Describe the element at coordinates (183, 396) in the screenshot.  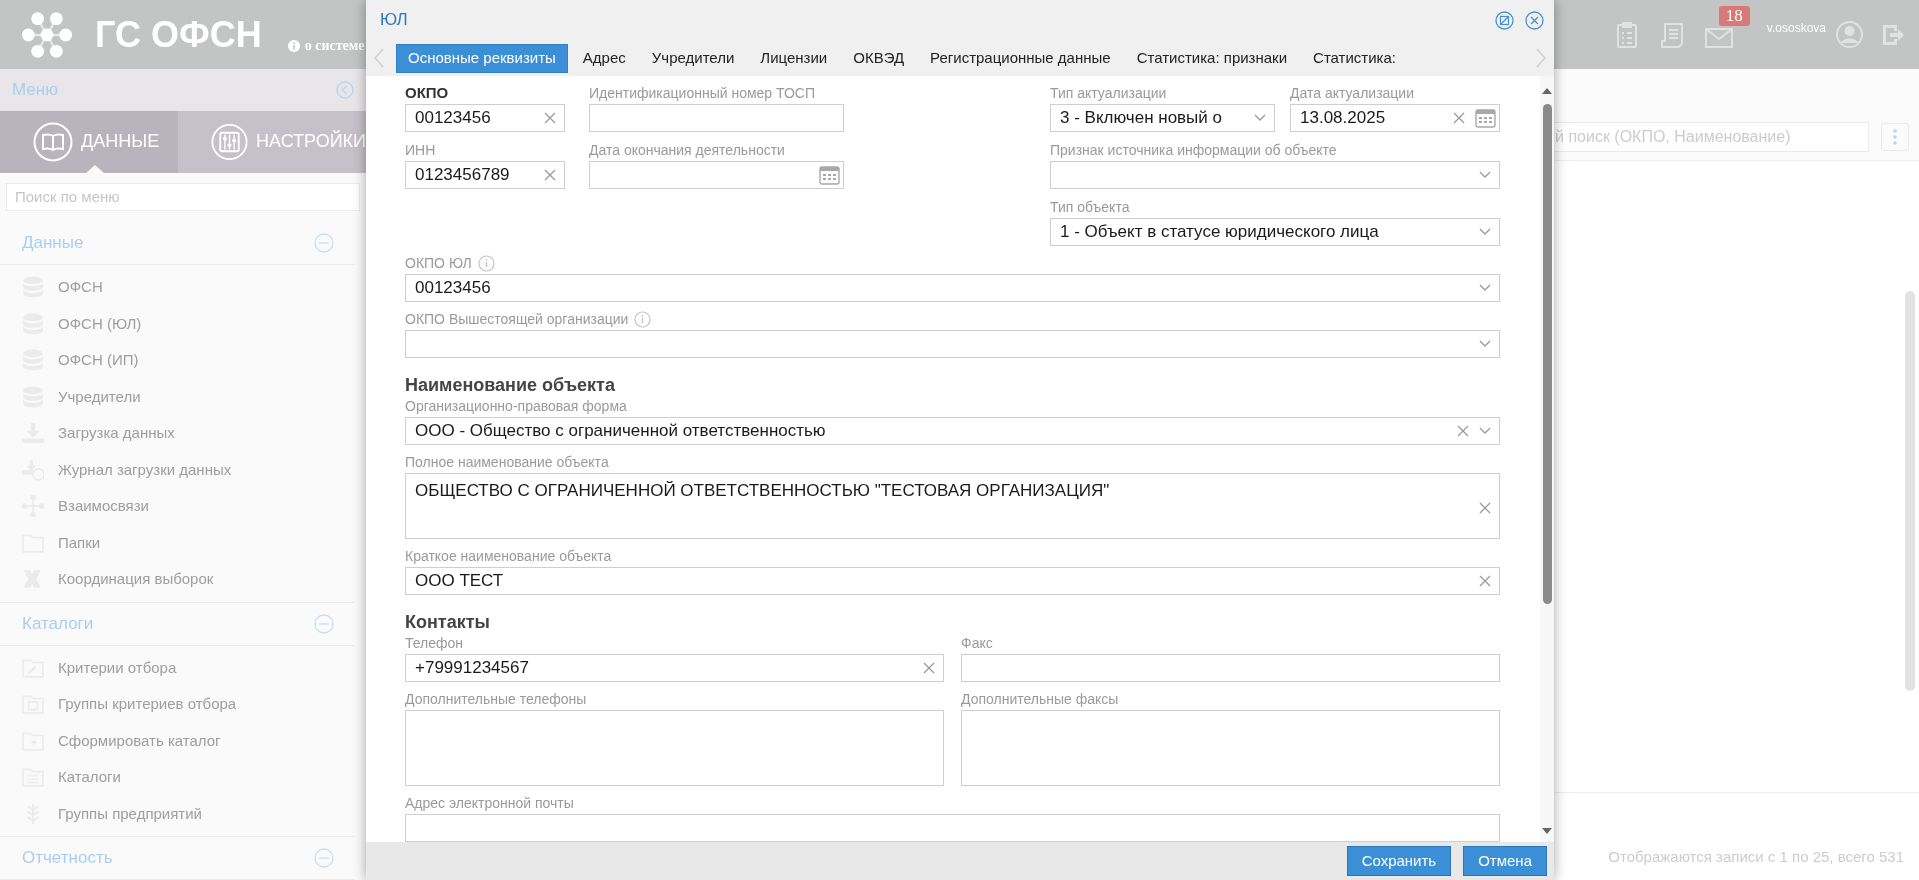
I see `menu-item: Учредители` at that location.